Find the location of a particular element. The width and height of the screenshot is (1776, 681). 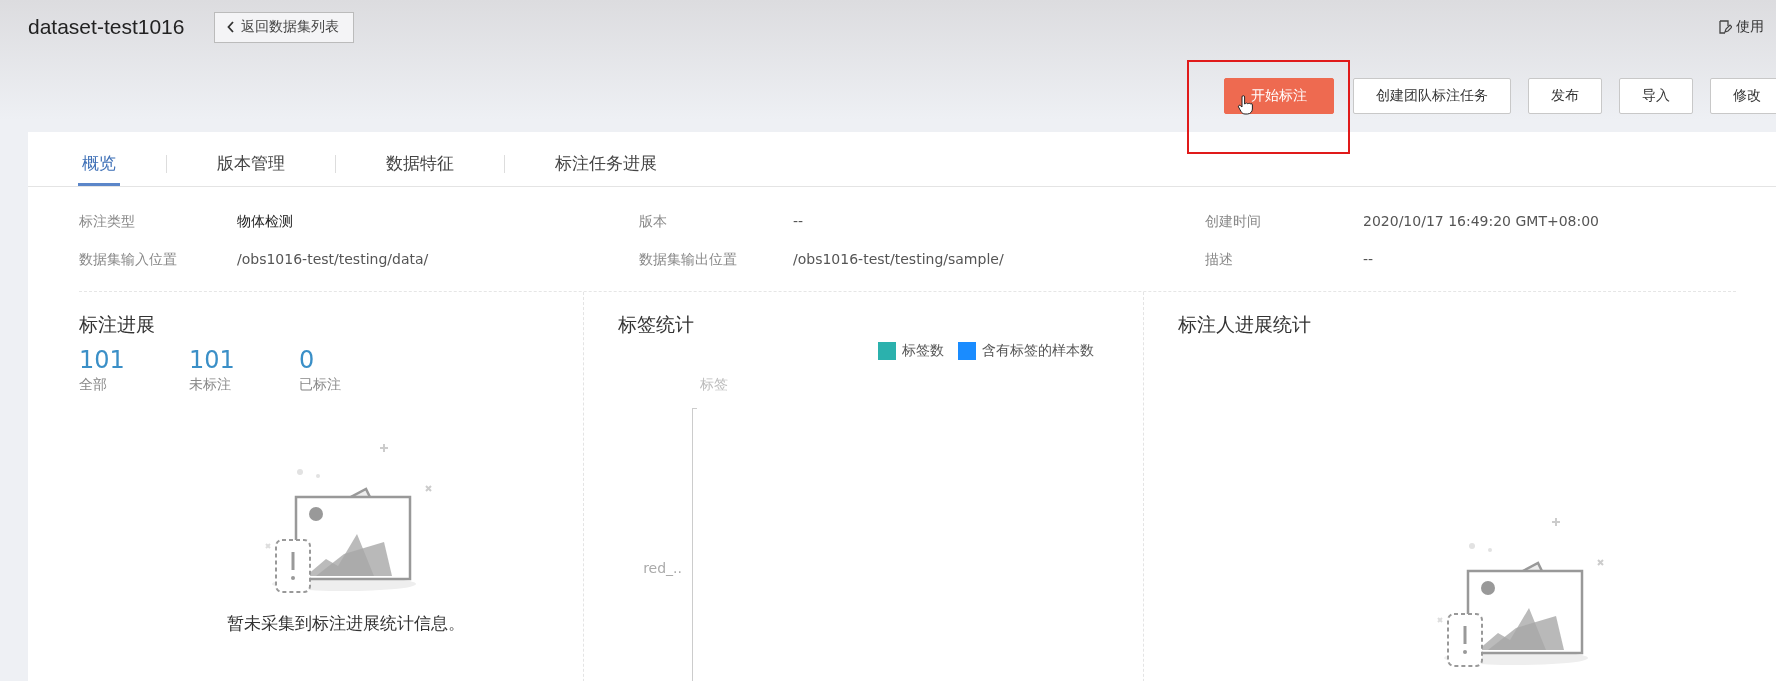

tab: 版本管理 is located at coordinates (251, 166).